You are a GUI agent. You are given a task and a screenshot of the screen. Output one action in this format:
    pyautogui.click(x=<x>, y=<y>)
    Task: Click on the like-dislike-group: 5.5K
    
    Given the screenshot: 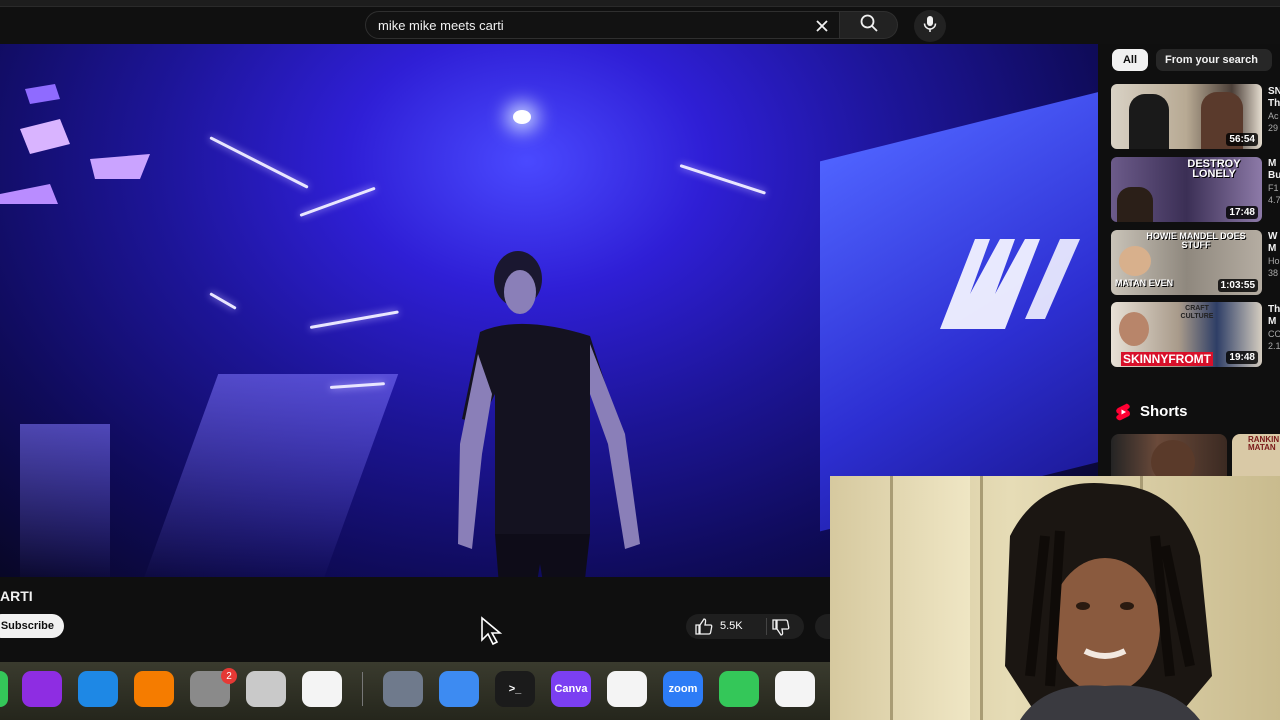 What is the action you would take?
    pyautogui.click(x=745, y=626)
    